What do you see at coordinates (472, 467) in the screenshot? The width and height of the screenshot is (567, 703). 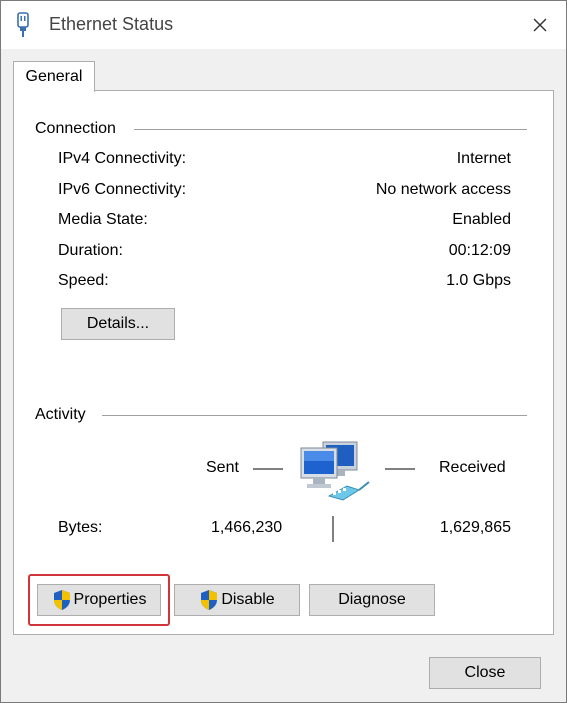 I see `received-label: Received` at bounding box center [472, 467].